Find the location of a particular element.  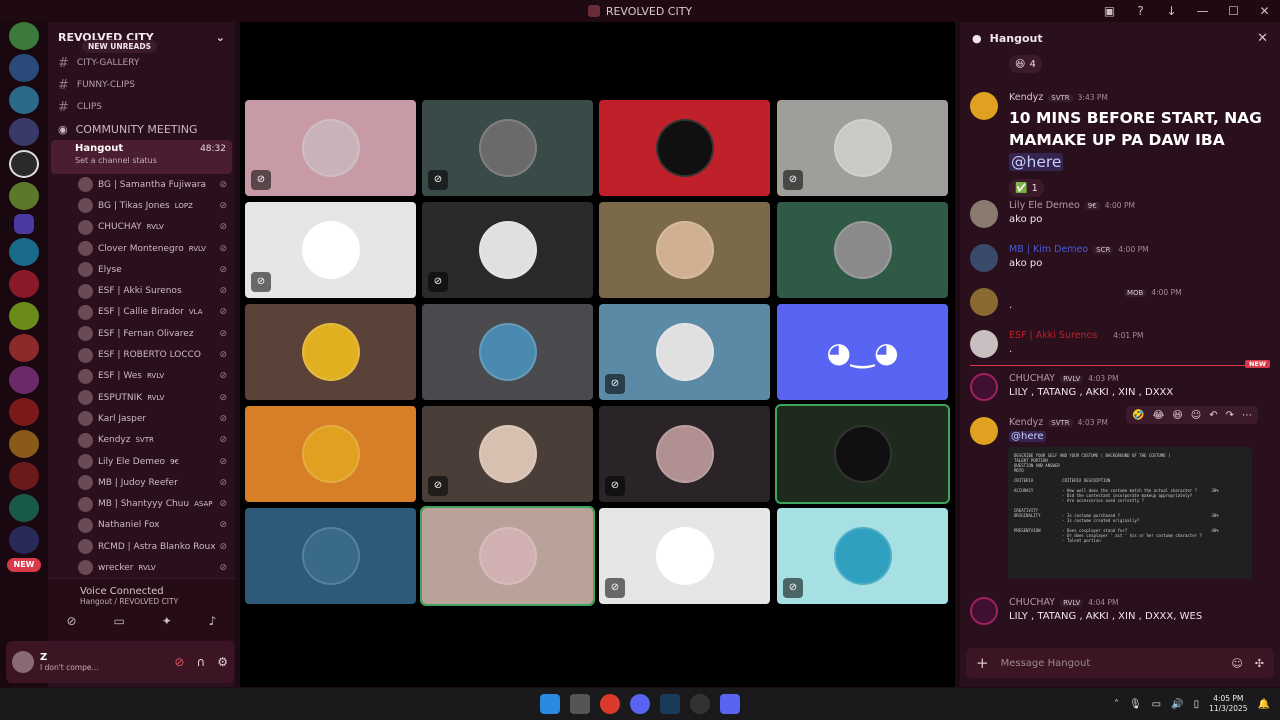

reaction-emoji-icon: 🤣 is located at coordinates (1138, 415).